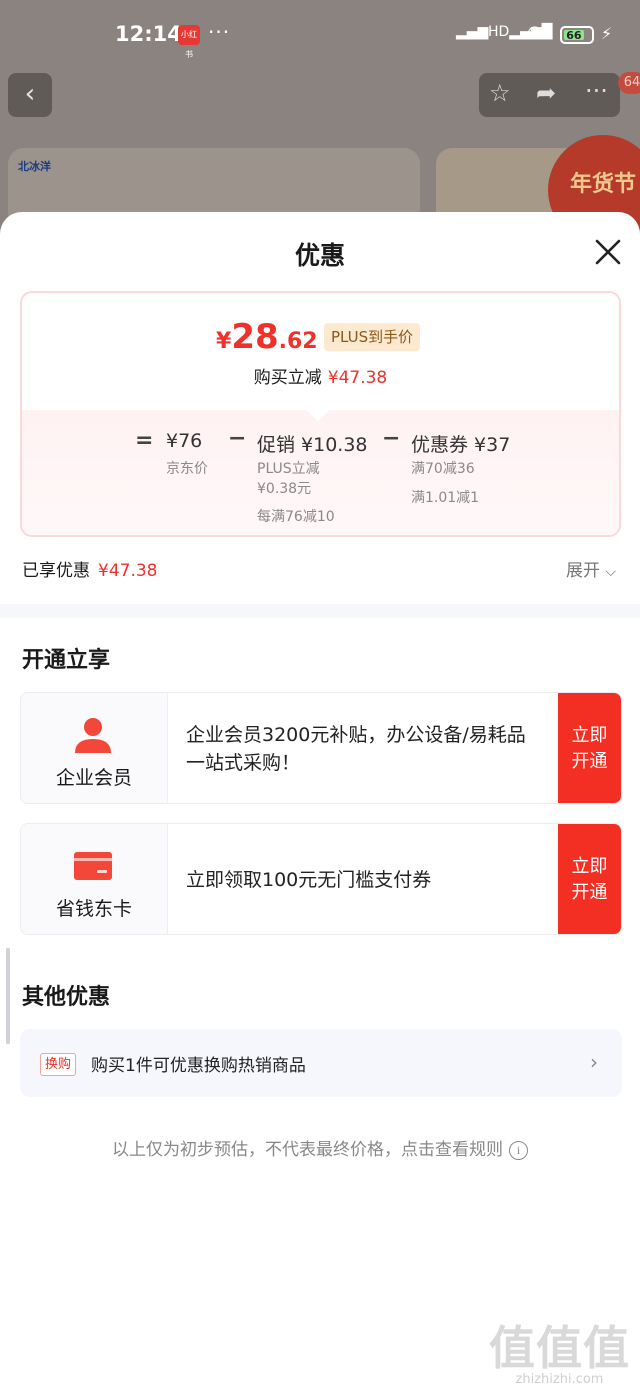 The image size is (640, 1387). I want to click on trade-in-tag: 换购, so click(58, 1064).